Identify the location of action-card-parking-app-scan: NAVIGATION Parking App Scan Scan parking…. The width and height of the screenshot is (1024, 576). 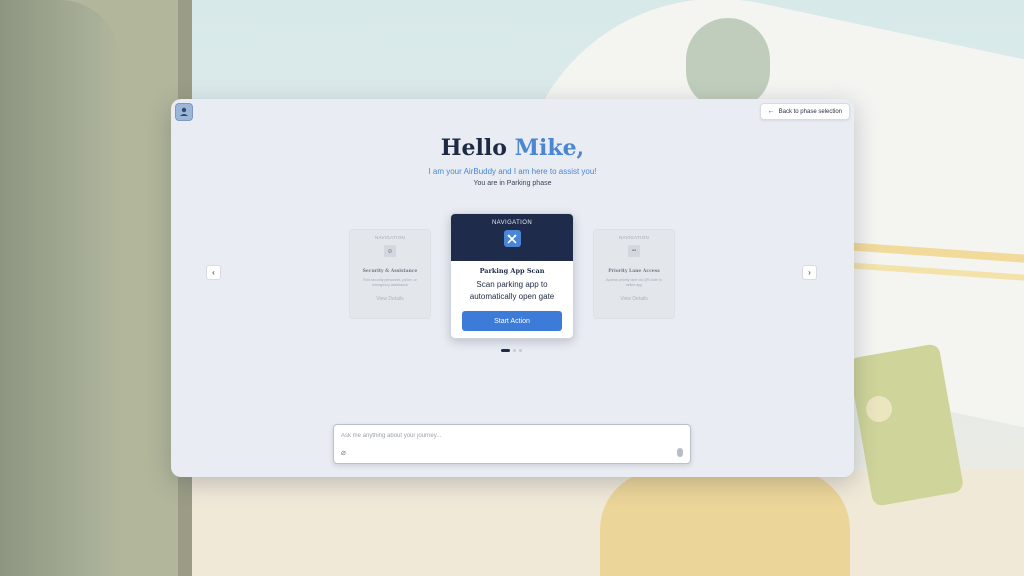
(512, 276).